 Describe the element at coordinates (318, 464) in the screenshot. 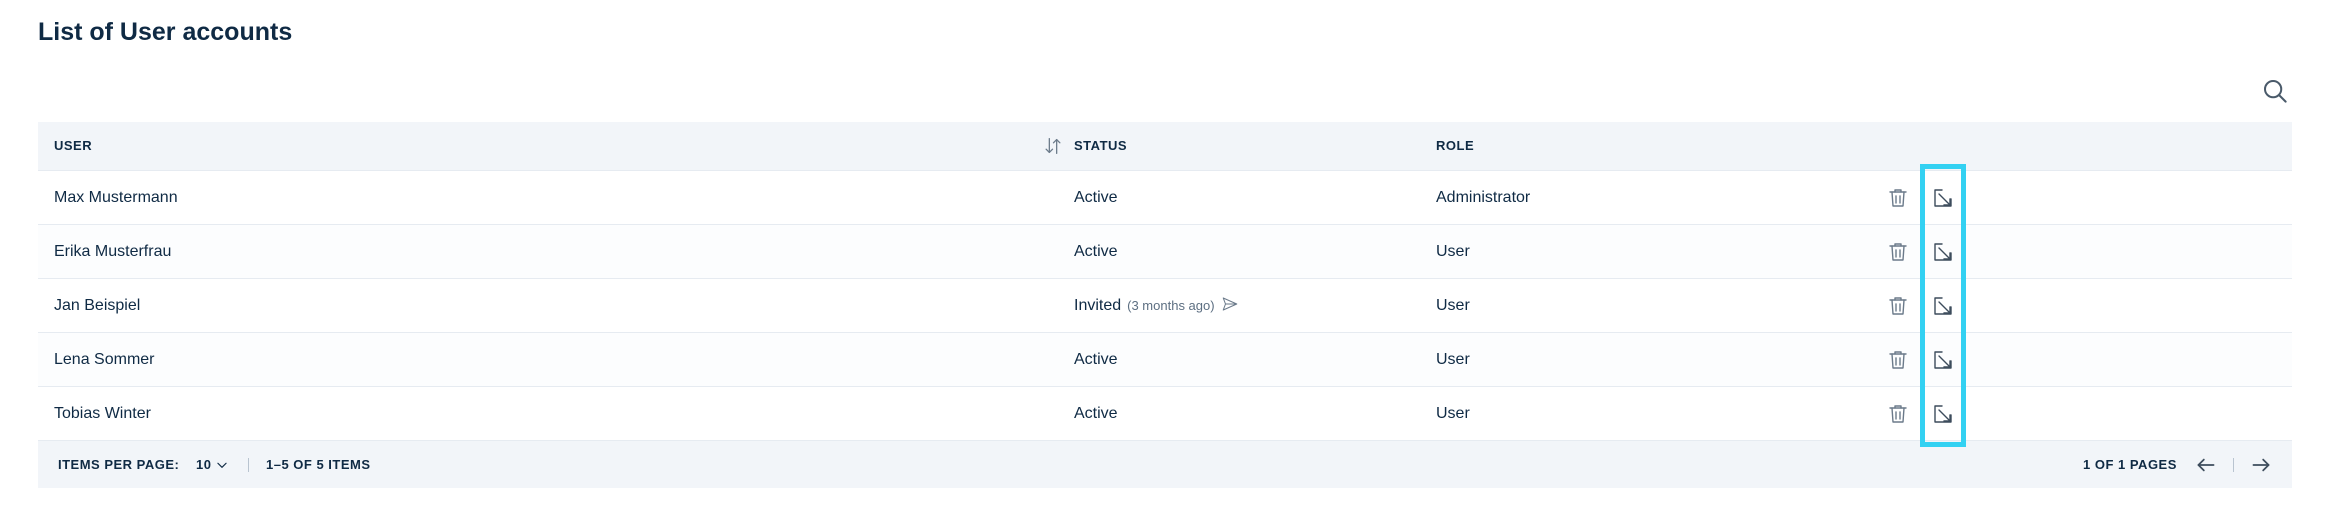

I see `items-range: 1–5 OF 5 ITEMS` at that location.